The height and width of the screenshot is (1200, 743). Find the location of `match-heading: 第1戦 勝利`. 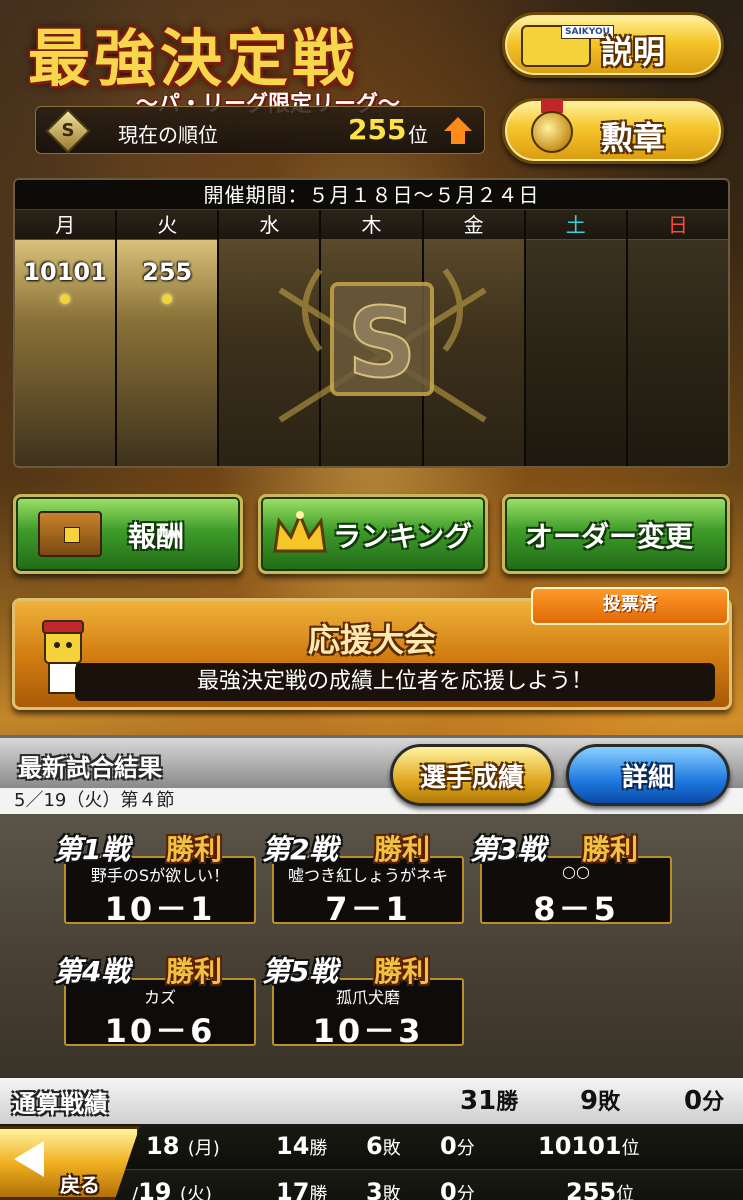

match-heading: 第1戦 勝利 is located at coordinates (159, 847).